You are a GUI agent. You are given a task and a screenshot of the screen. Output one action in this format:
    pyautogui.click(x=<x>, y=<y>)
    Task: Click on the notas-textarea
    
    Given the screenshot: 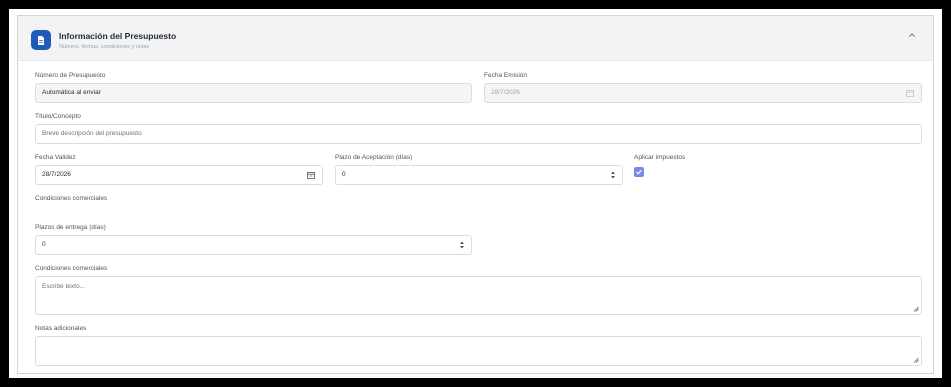 What is the action you would take?
    pyautogui.click(x=478, y=351)
    